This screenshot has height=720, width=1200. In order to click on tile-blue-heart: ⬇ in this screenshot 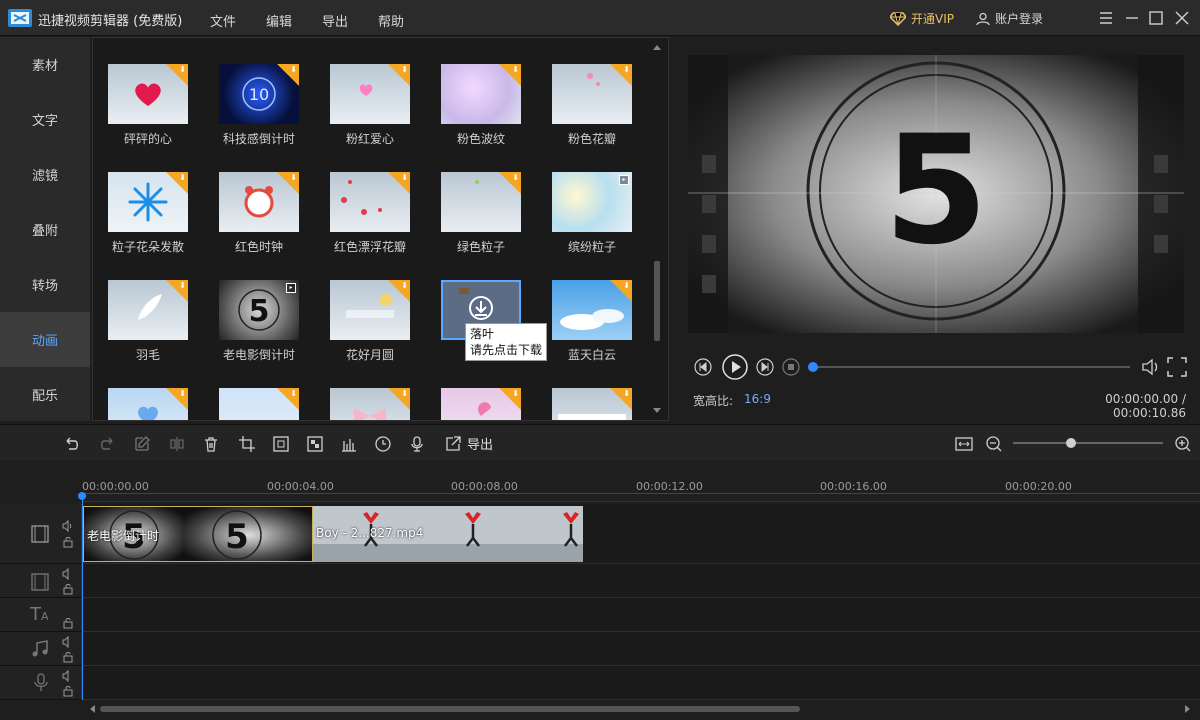, I will do `click(148, 404)`.